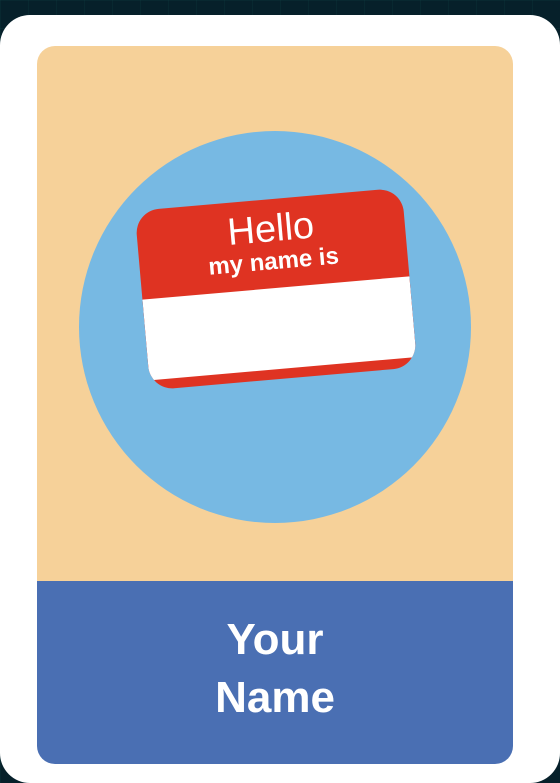 The image size is (560, 783). What do you see at coordinates (275, 697) in the screenshot?
I see `name-line-2: Name` at bounding box center [275, 697].